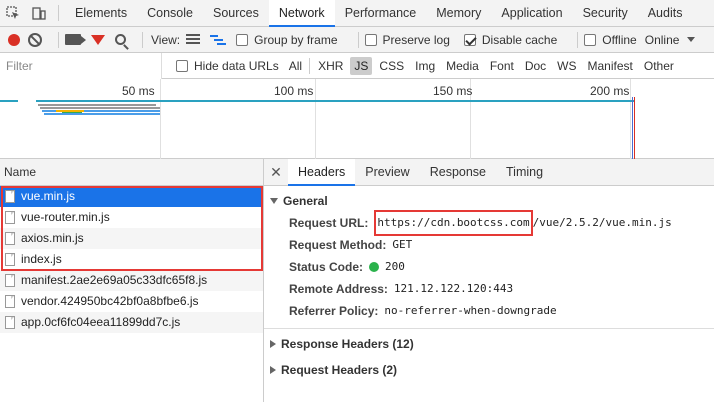  I want to click on filter-type-ws: WS, so click(566, 66).